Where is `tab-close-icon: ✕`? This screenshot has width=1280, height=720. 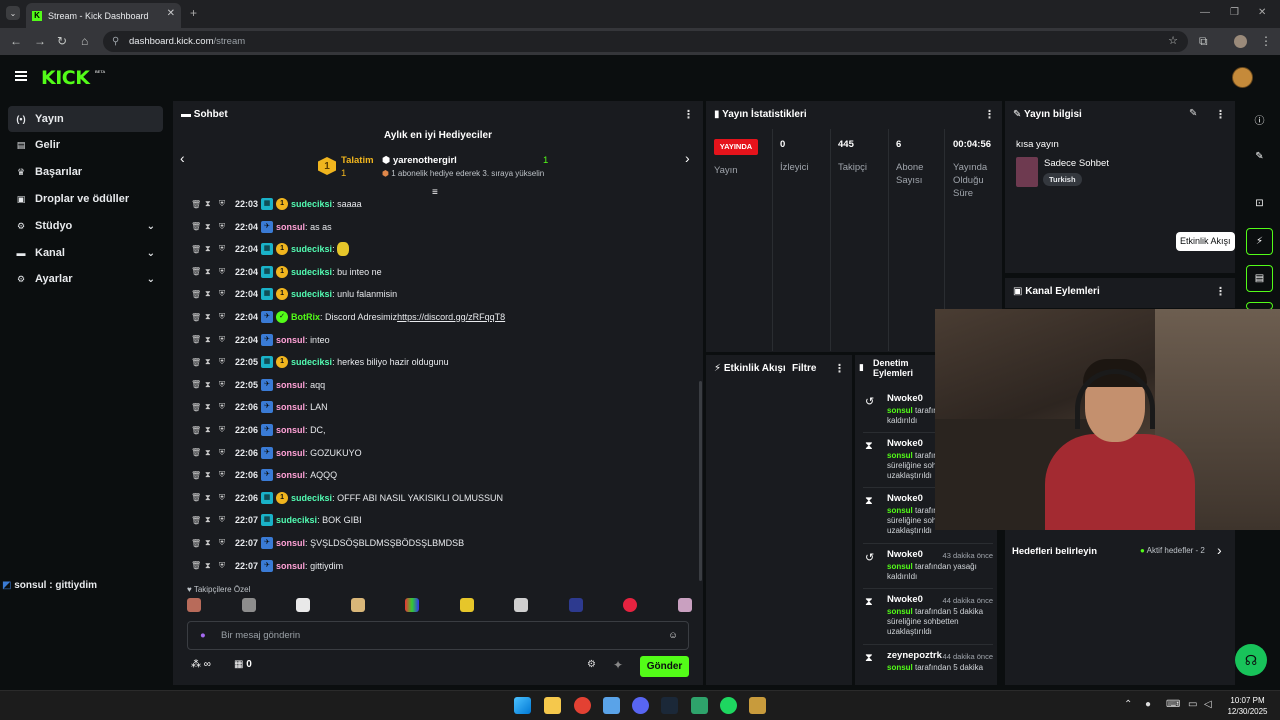 tab-close-icon: ✕ is located at coordinates (171, 13).